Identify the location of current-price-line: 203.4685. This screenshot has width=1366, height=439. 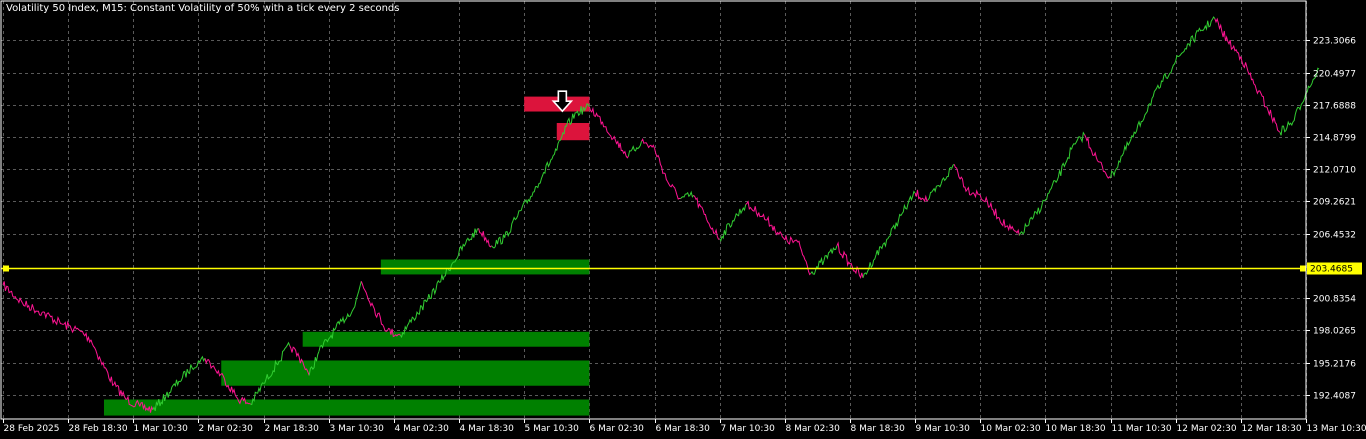
(681, 268).